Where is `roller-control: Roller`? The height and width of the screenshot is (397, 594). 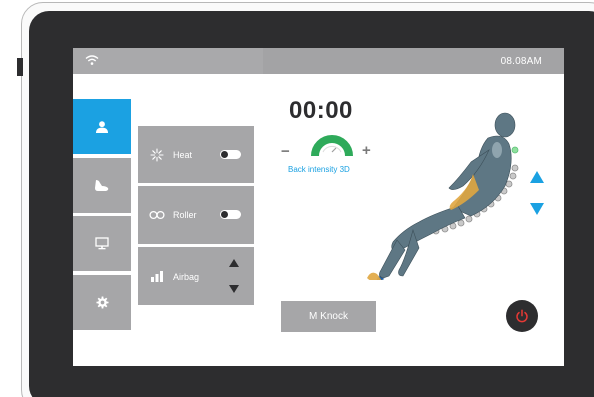
roller-control: Roller is located at coordinates (196, 215).